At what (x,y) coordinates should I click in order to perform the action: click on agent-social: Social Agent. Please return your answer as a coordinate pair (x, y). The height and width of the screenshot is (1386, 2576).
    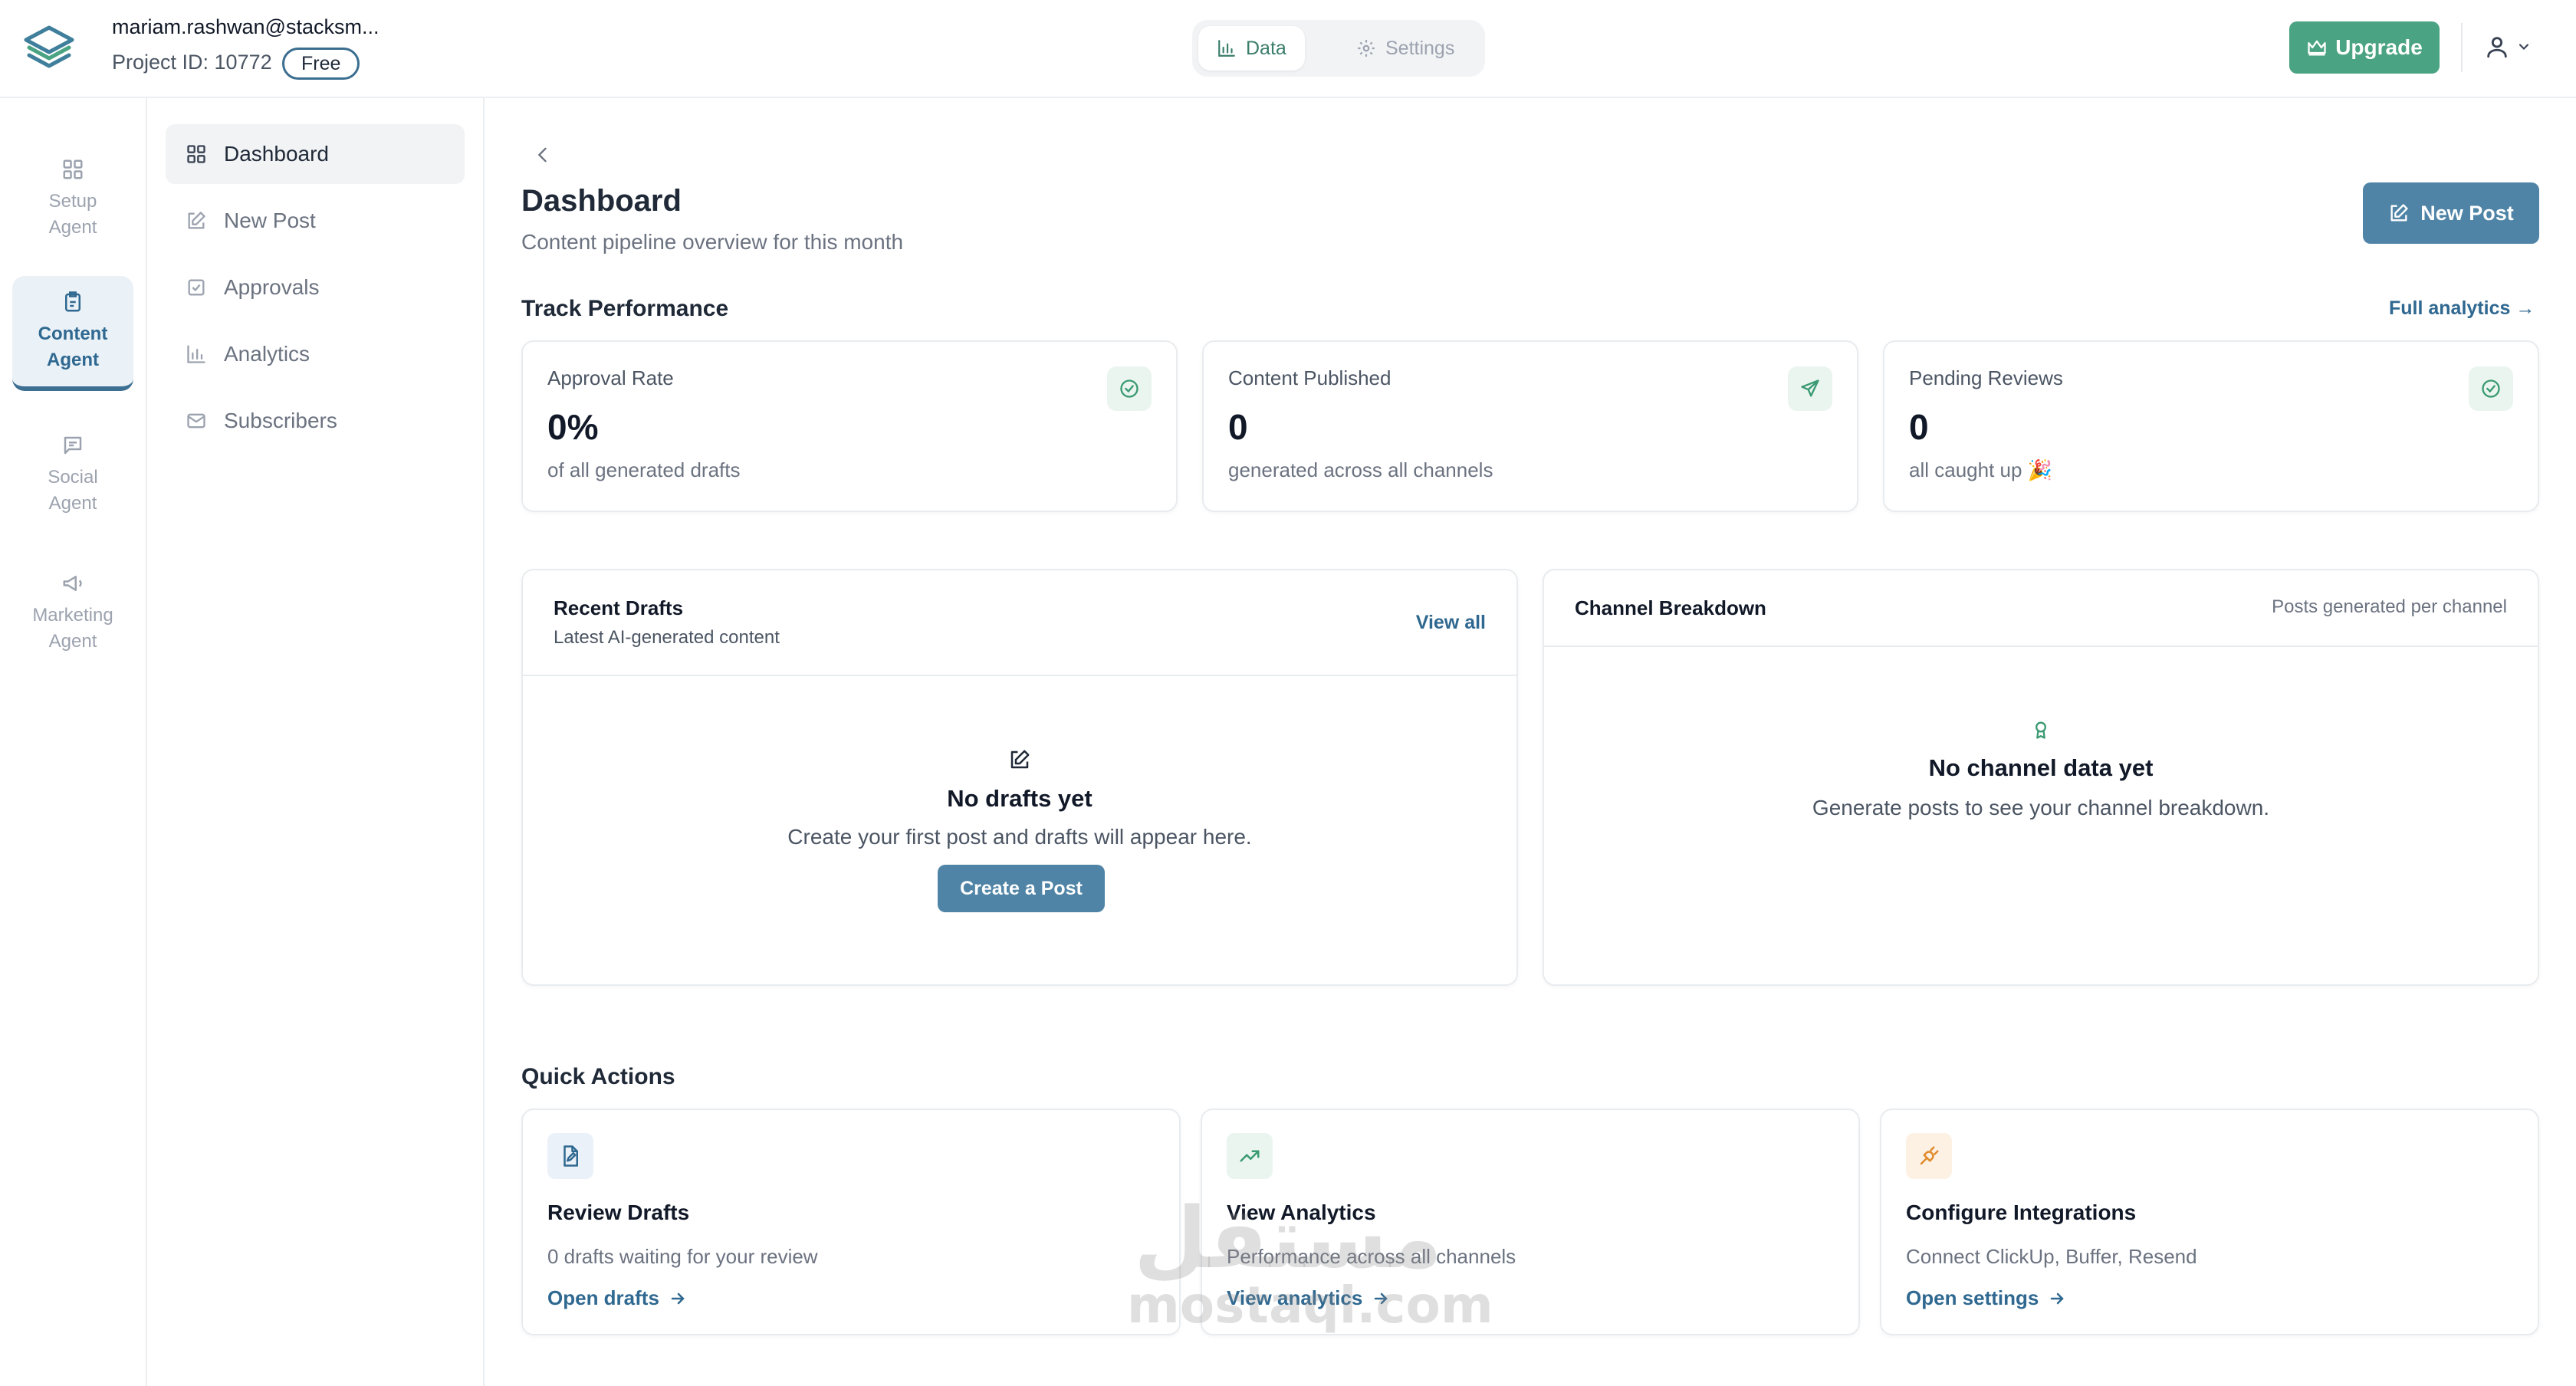
    Looking at the image, I should click on (72, 475).